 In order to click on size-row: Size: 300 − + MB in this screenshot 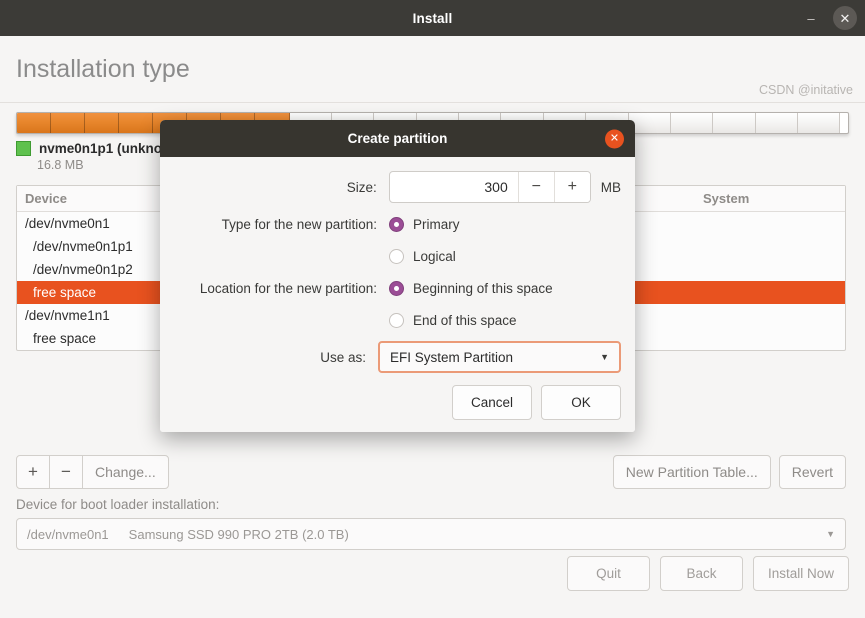, I will do `click(397, 187)`.